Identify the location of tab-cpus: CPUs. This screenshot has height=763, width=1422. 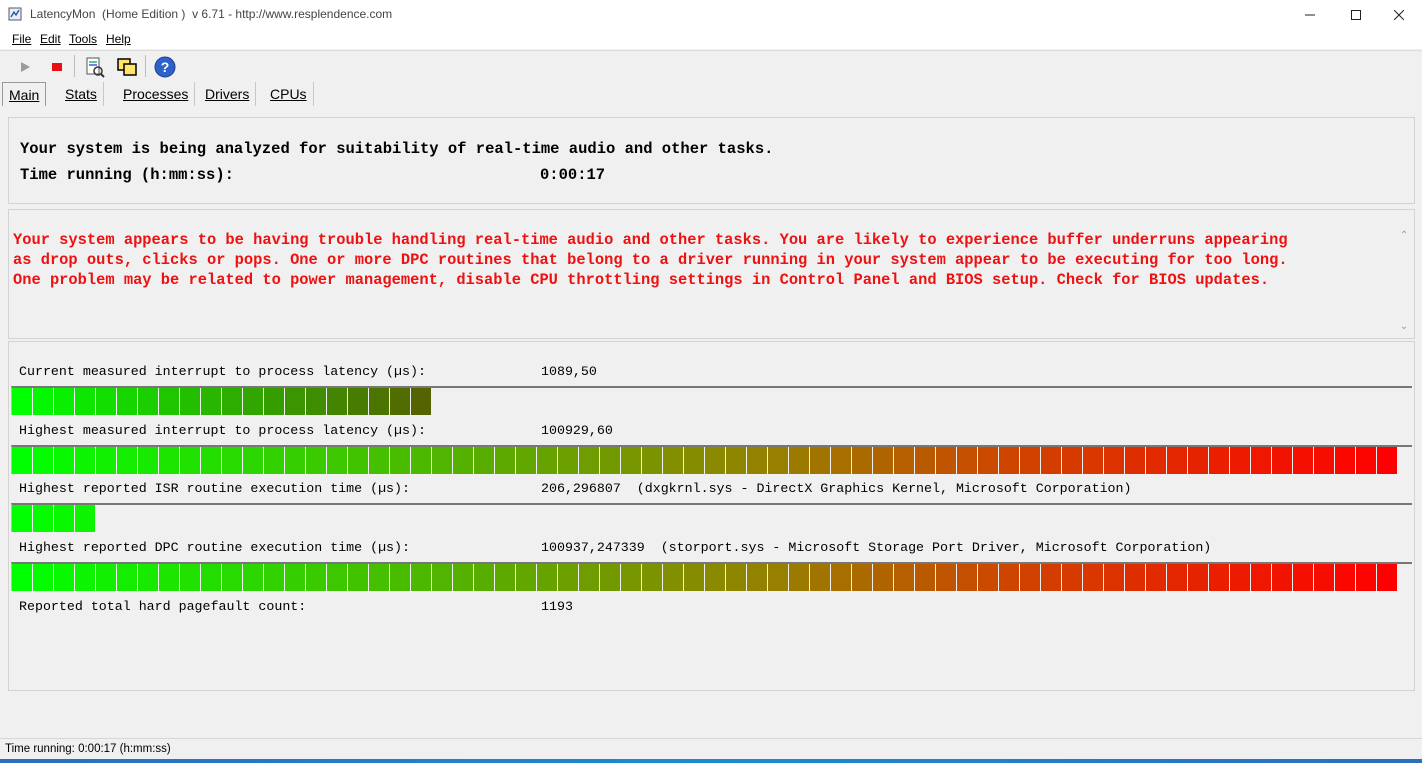
(289, 94).